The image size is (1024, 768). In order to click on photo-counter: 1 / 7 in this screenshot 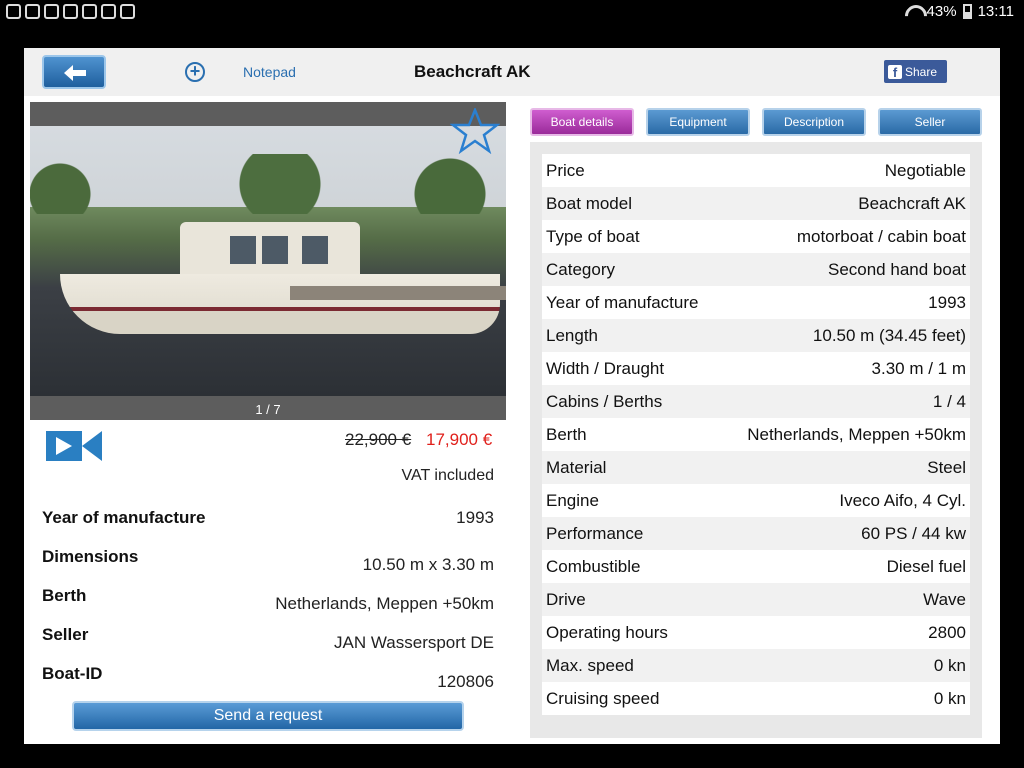, I will do `click(268, 409)`.